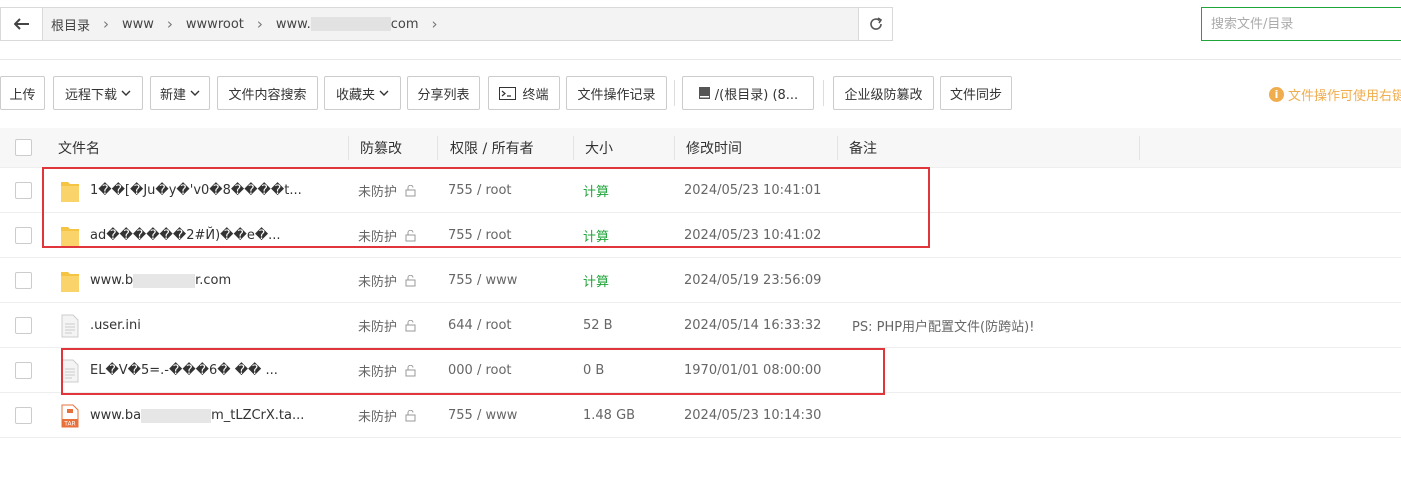 Image resolution: width=1401 pixels, height=485 pixels. Describe the element at coordinates (267, 93) in the screenshot. I see `file-content-search-button: 文件内容搜索` at that location.